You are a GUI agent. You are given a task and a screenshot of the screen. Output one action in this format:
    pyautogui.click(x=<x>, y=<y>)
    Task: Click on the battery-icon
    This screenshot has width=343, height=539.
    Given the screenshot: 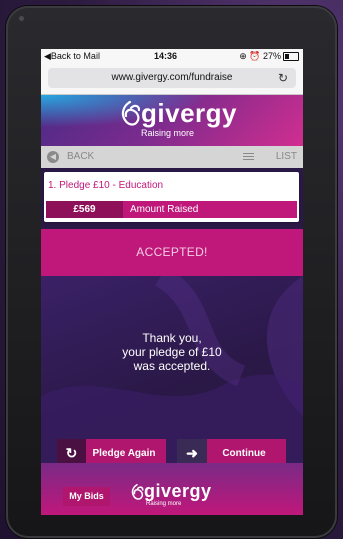 What is the action you would take?
    pyautogui.click(x=291, y=56)
    